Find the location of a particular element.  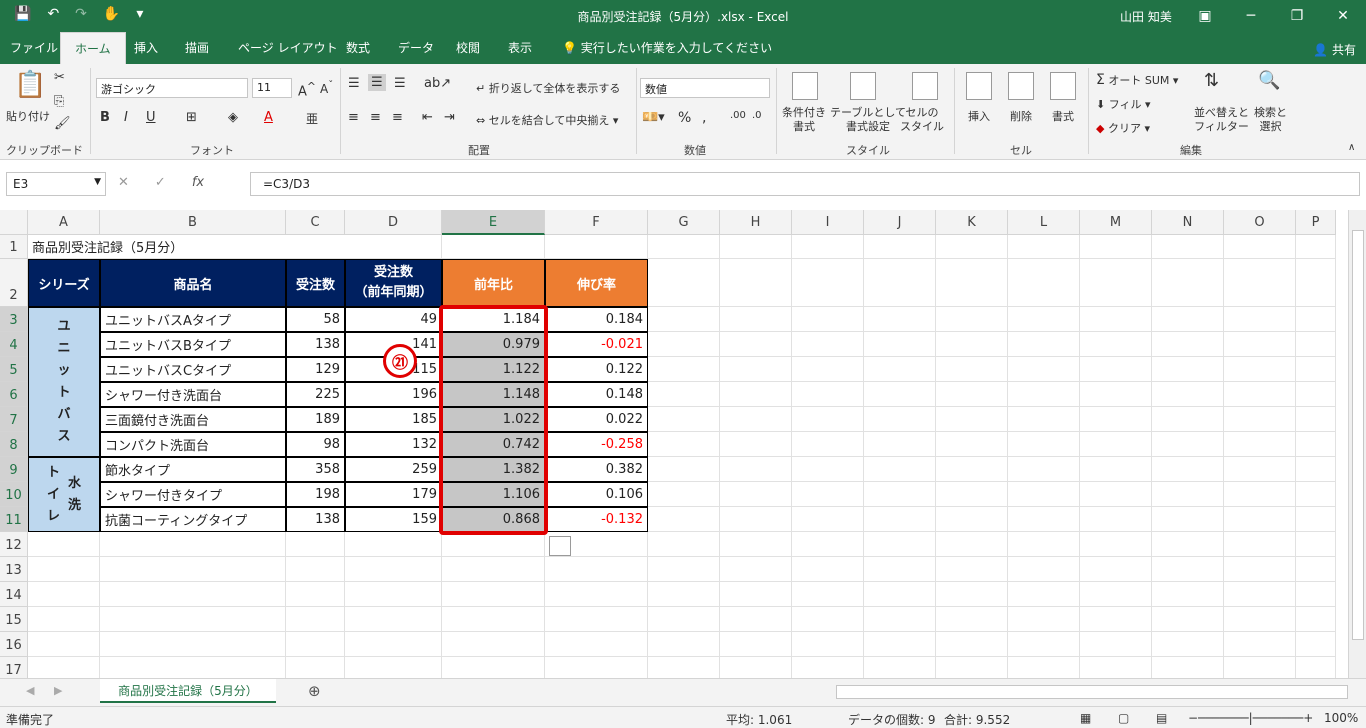

page-break-view-icon: ▤ is located at coordinates (1161, 718).